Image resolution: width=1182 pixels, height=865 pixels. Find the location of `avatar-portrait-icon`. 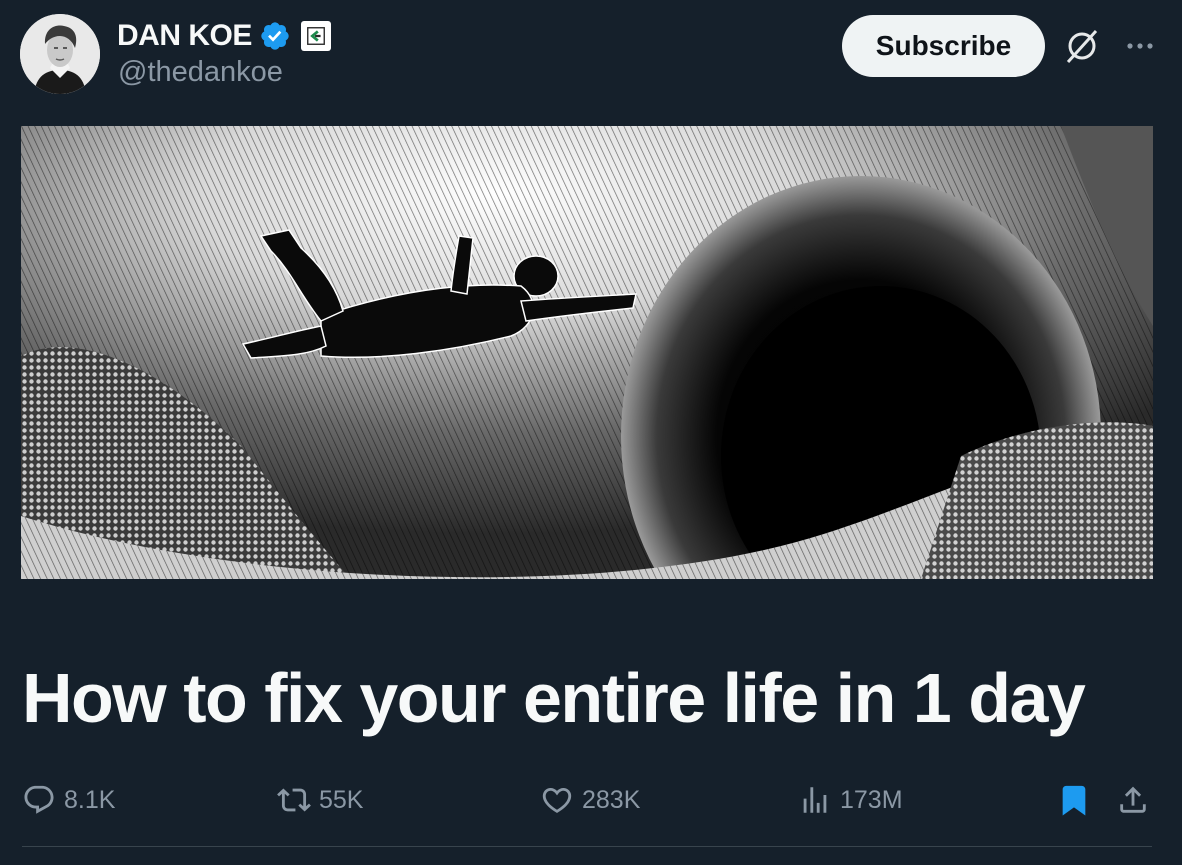

avatar-portrait-icon is located at coordinates (60, 54).